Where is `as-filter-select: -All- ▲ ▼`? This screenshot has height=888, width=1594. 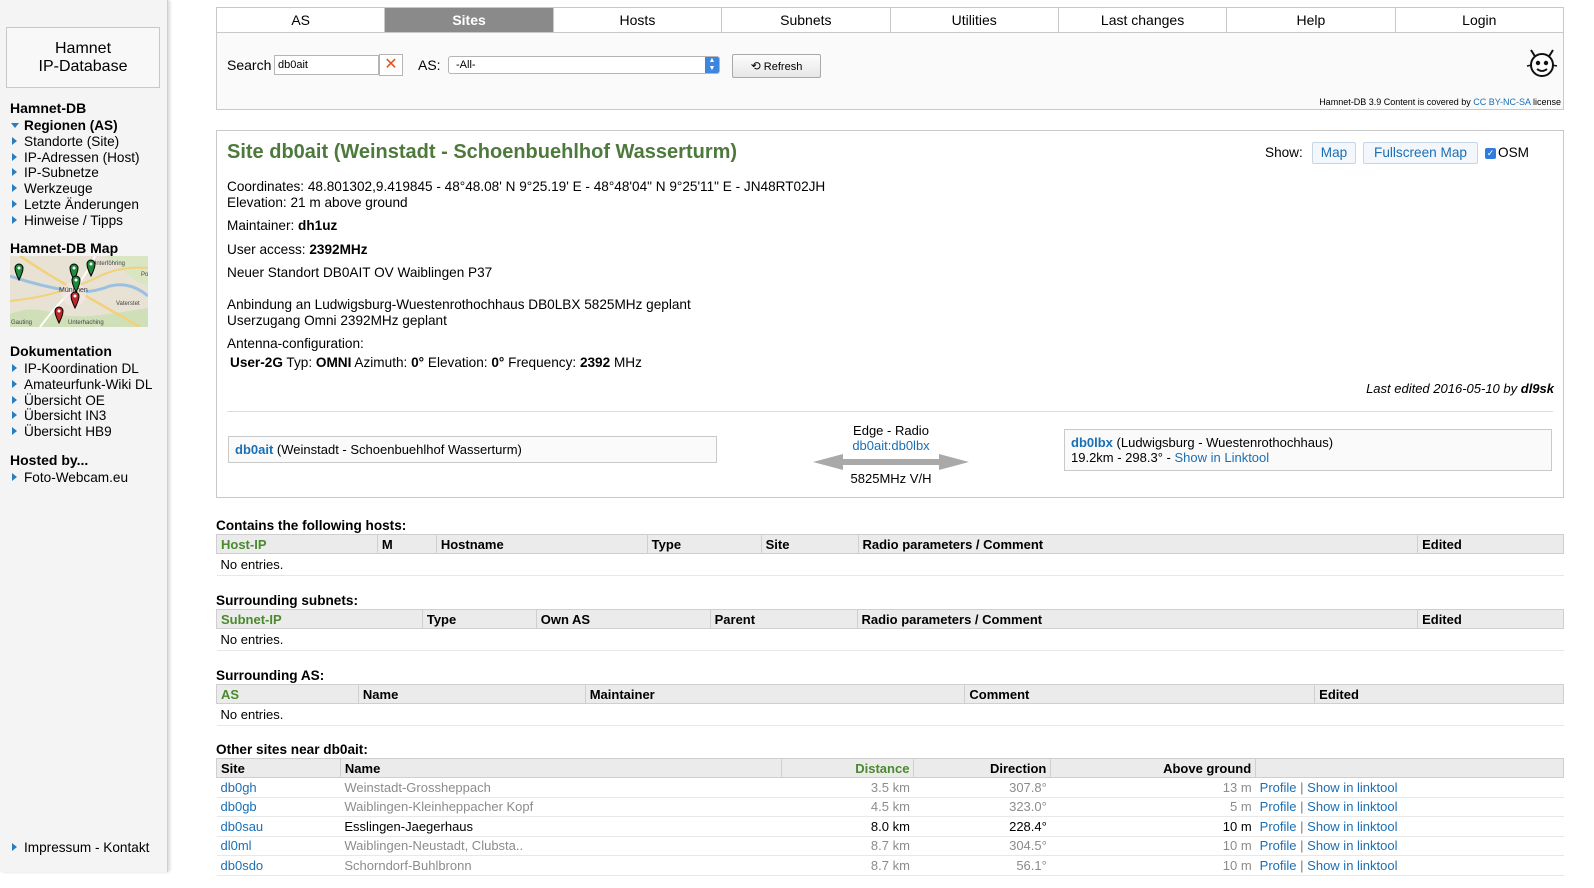 as-filter-select: -All- ▲ ▼ is located at coordinates (584, 65).